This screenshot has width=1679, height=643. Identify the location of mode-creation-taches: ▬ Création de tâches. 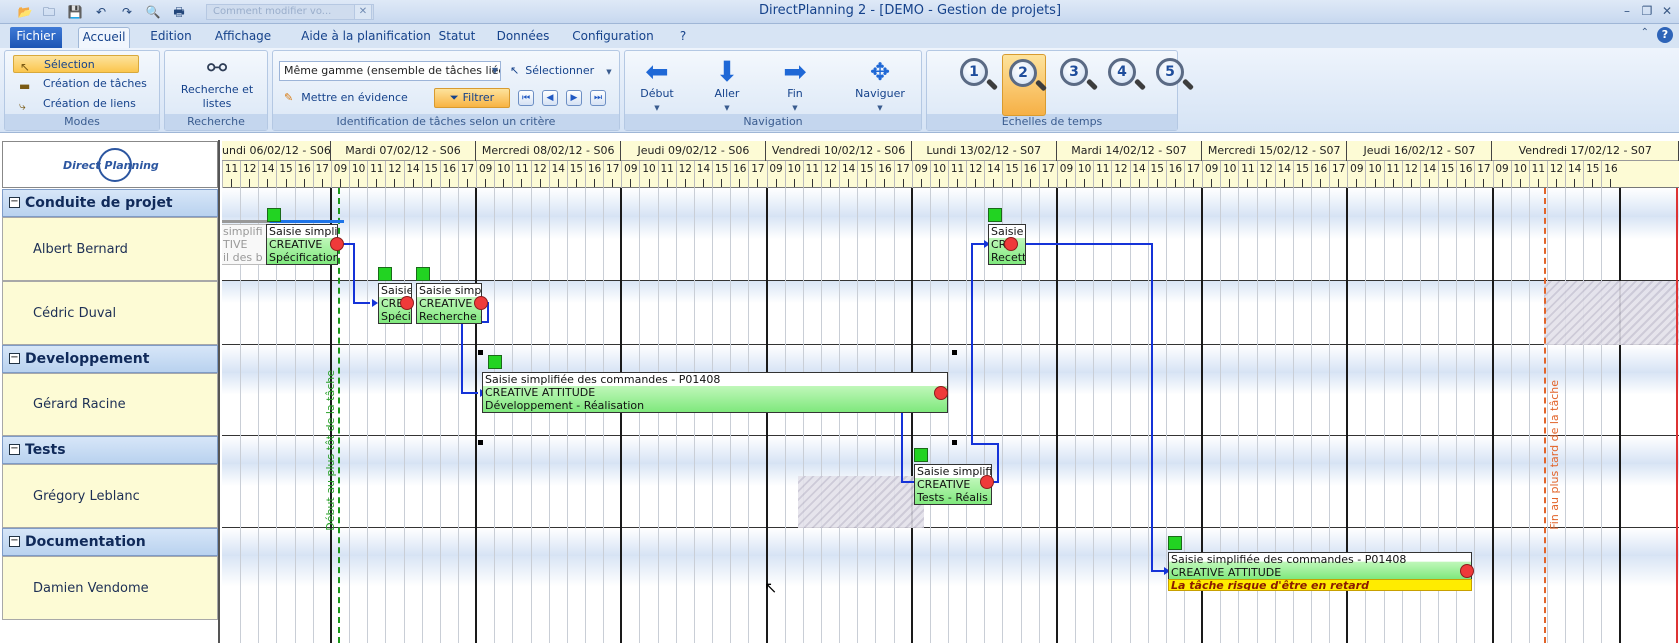
(87, 84).